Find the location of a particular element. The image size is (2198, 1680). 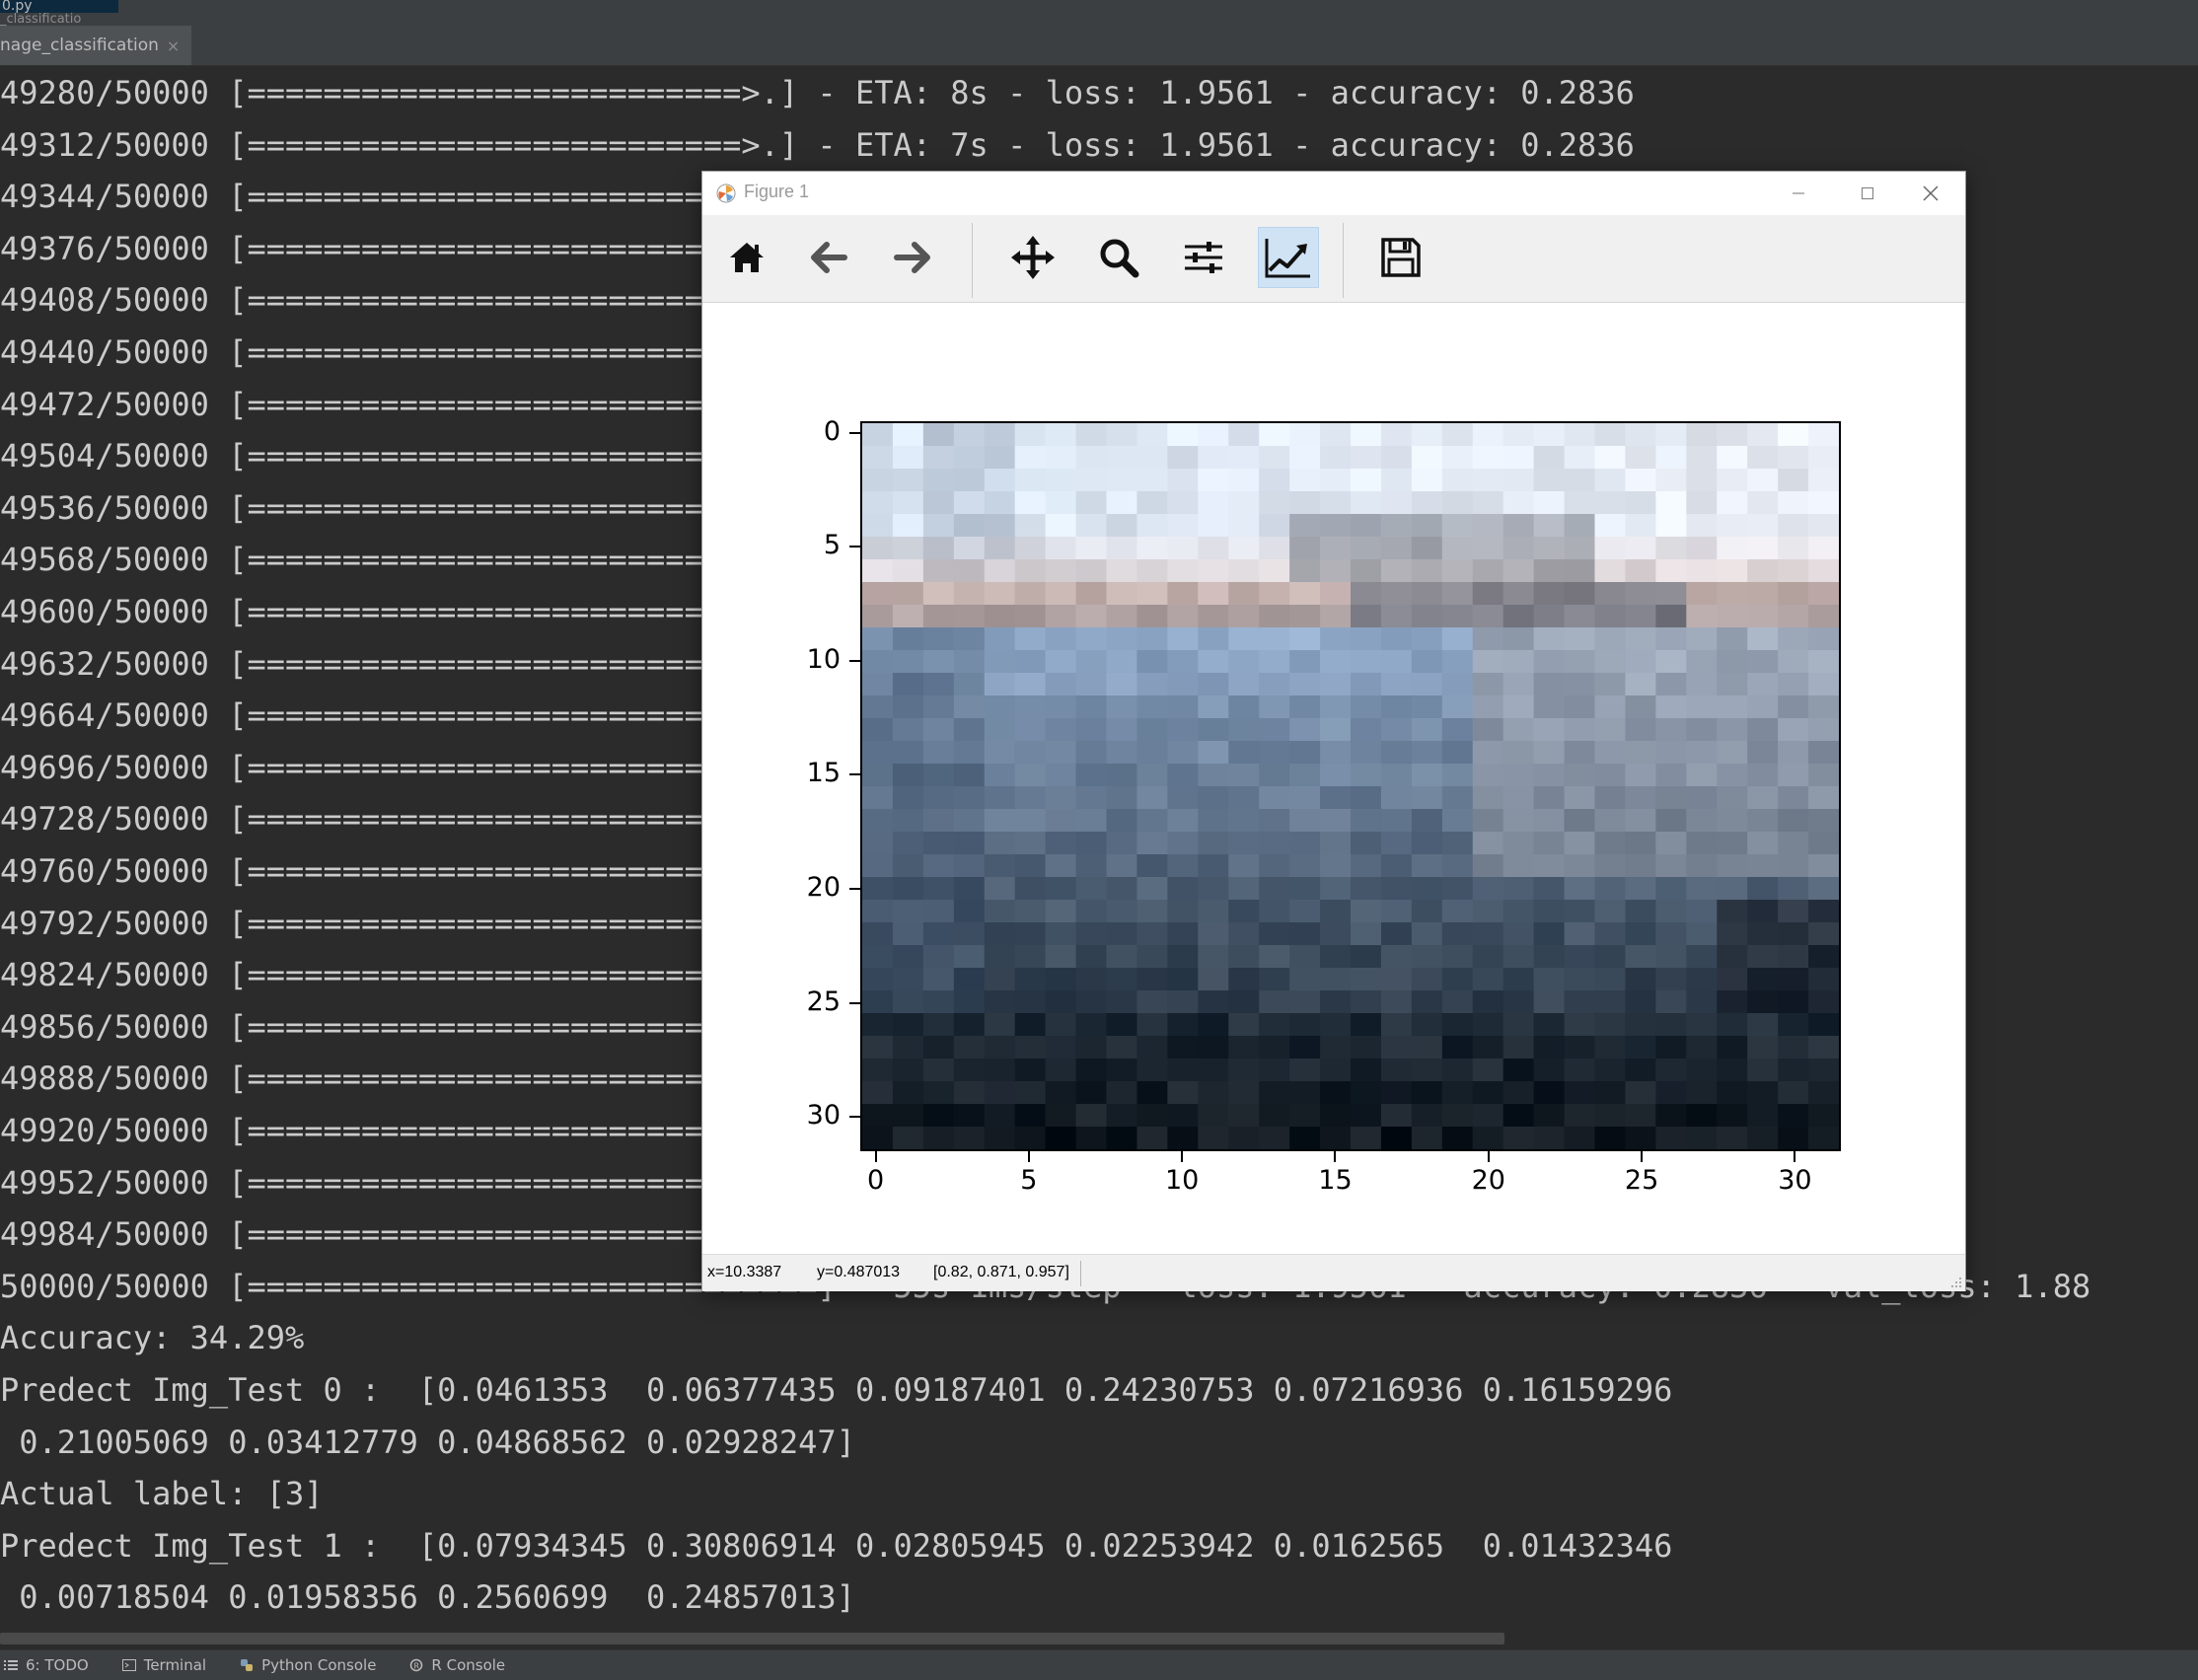

save-button is located at coordinates (1400, 257).